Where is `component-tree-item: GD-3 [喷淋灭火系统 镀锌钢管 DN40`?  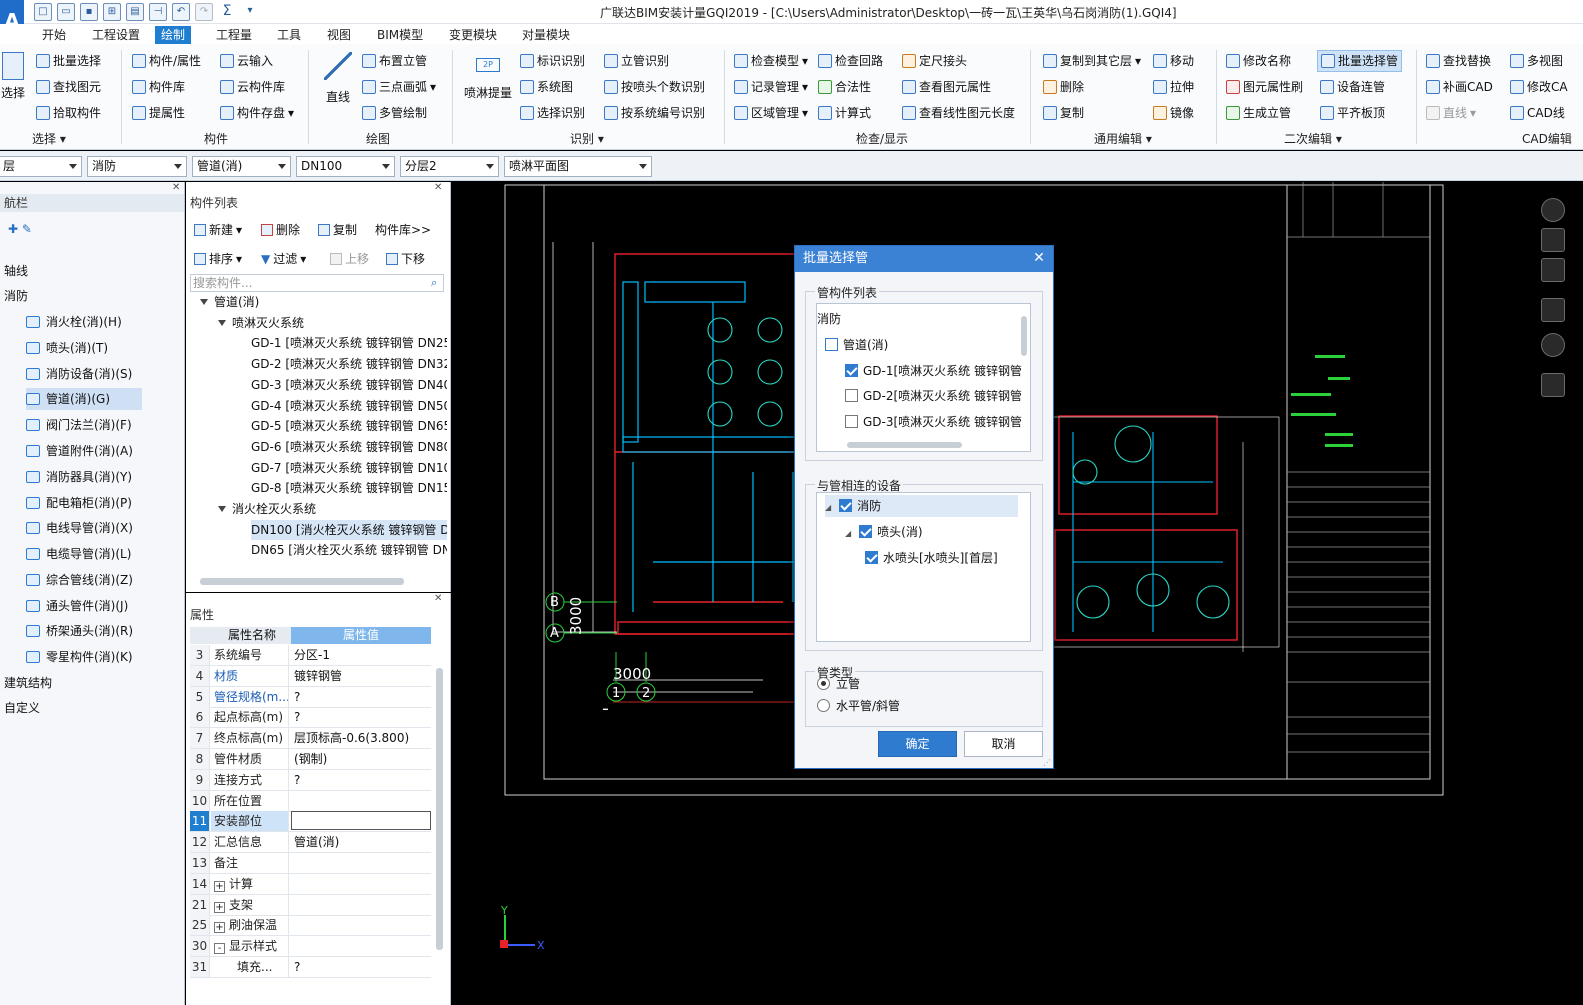 component-tree-item: GD-3 [喷淋灭火系统 镀锌钢管 DN40 is located at coordinates (349, 385).